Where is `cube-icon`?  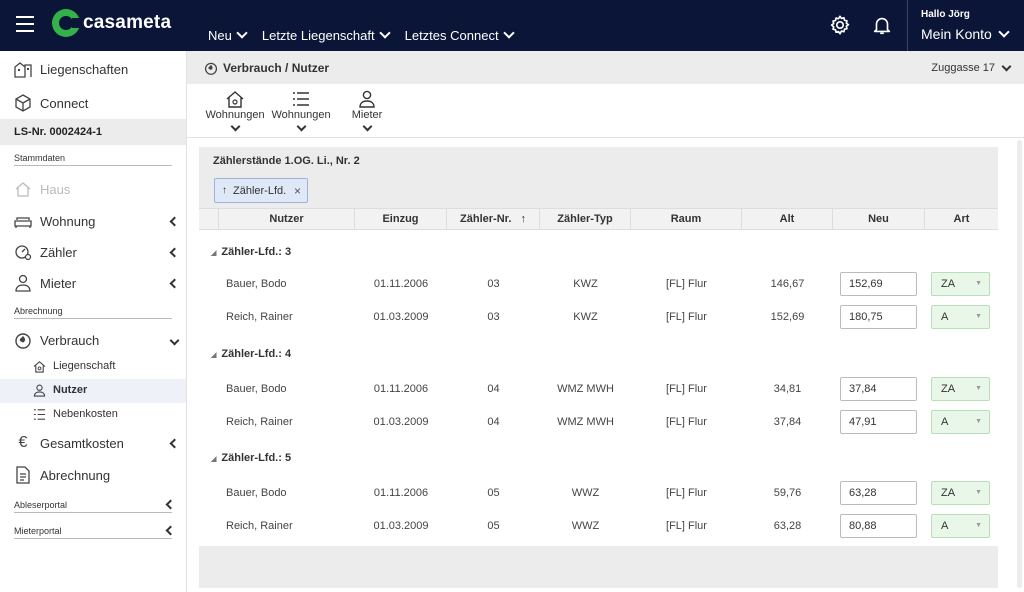
cube-icon is located at coordinates (23, 103).